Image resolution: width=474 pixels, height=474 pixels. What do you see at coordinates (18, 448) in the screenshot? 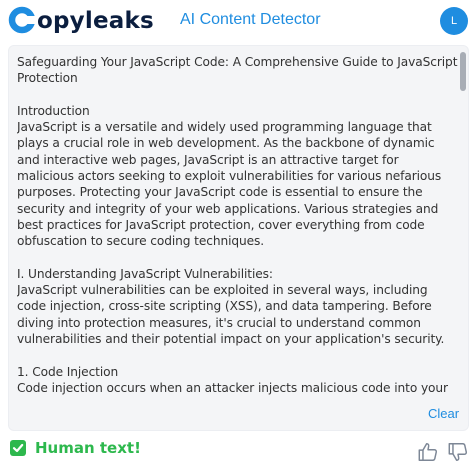
I see `check-icon` at bounding box center [18, 448].